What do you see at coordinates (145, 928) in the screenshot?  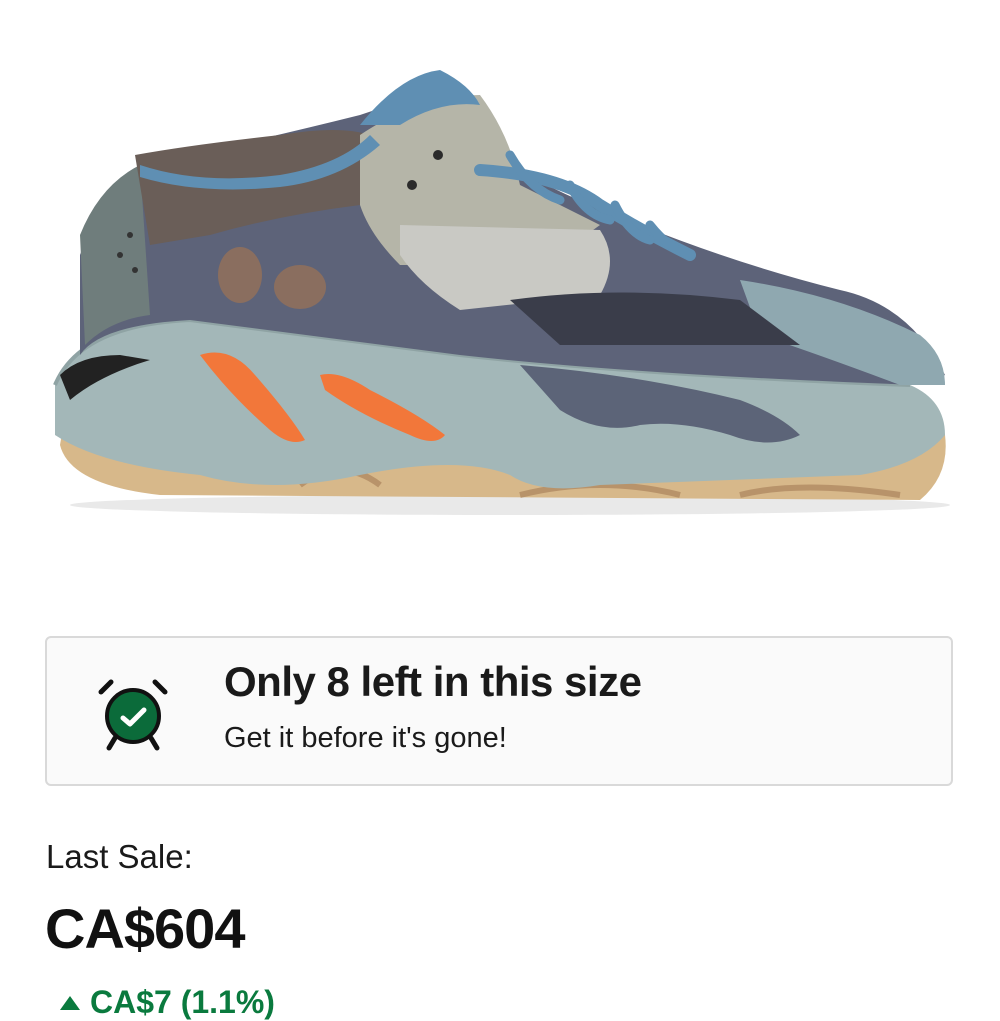 I see `last-sale-price: CA$604` at bounding box center [145, 928].